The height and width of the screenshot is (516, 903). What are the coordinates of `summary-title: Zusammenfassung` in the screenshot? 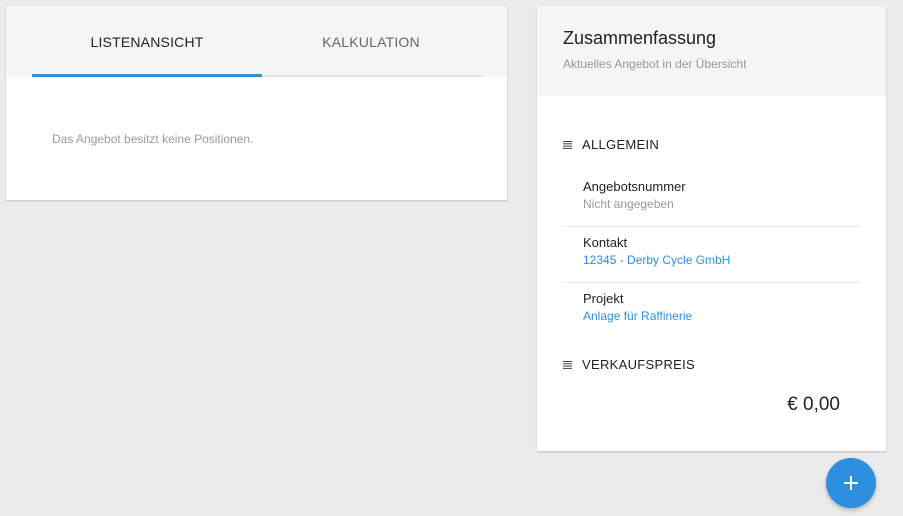 It's located at (640, 38).